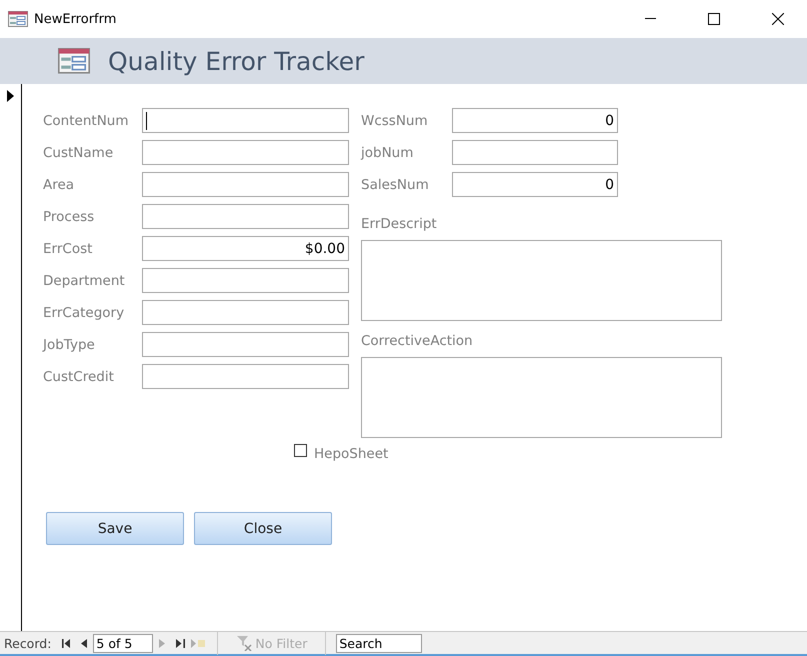 This screenshot has height=656, width=807. I want to click on input-field: $0.00, so click(245, 248).